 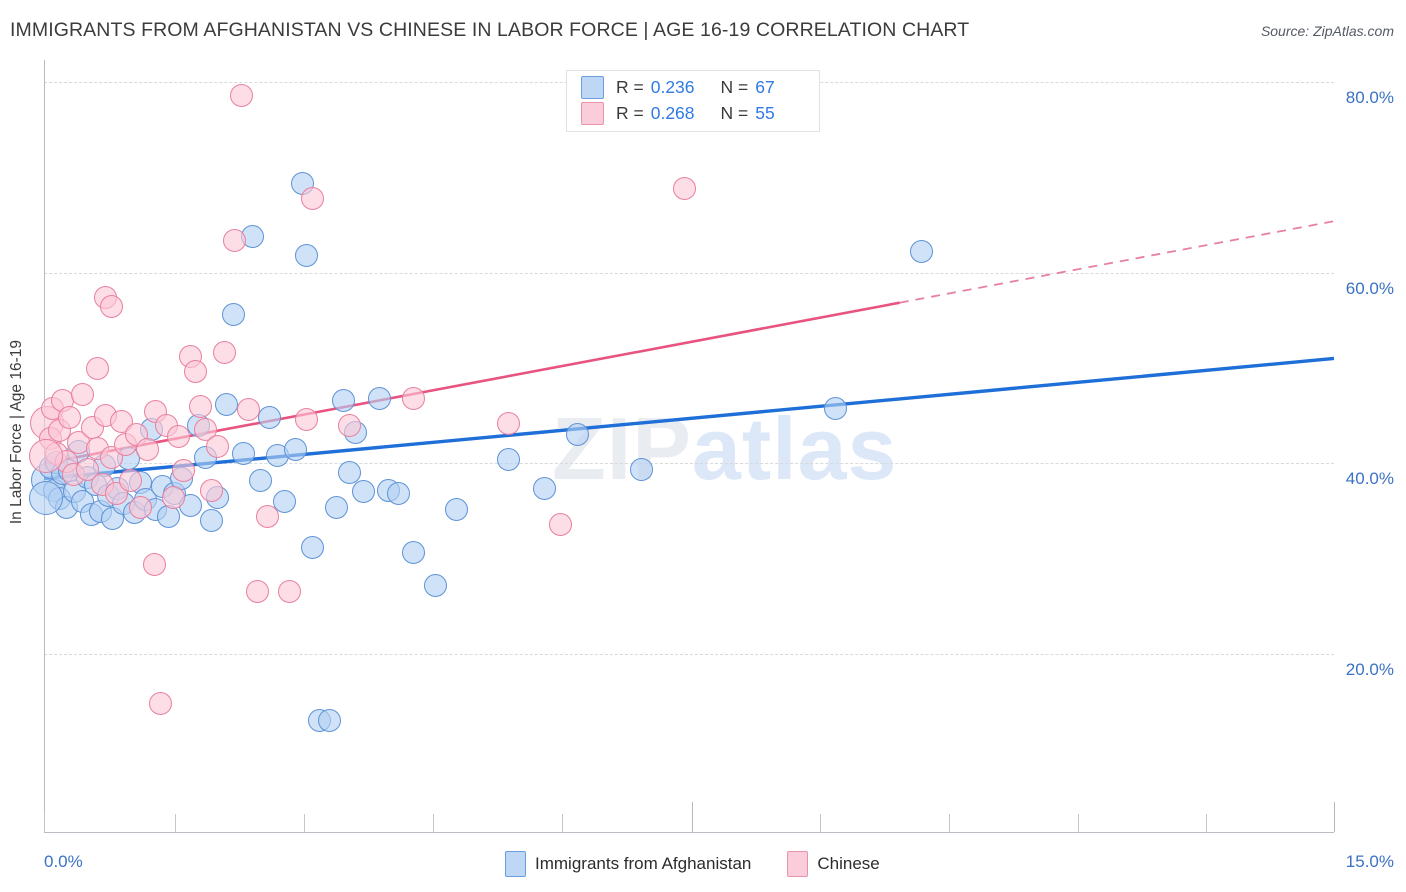 I want to click on source-attribution: Source: ZipAtlas.com, so click(x=1327, y=31).